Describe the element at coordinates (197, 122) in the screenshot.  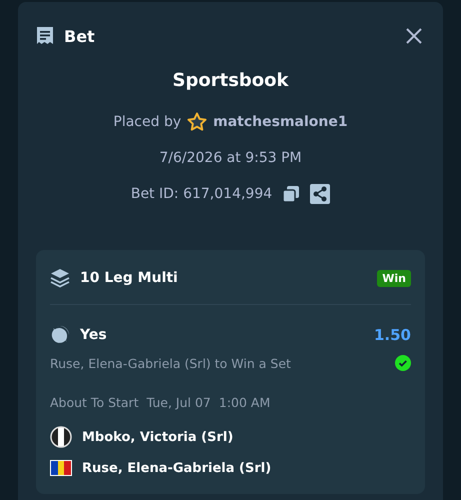
I see `star-icon` at that location.